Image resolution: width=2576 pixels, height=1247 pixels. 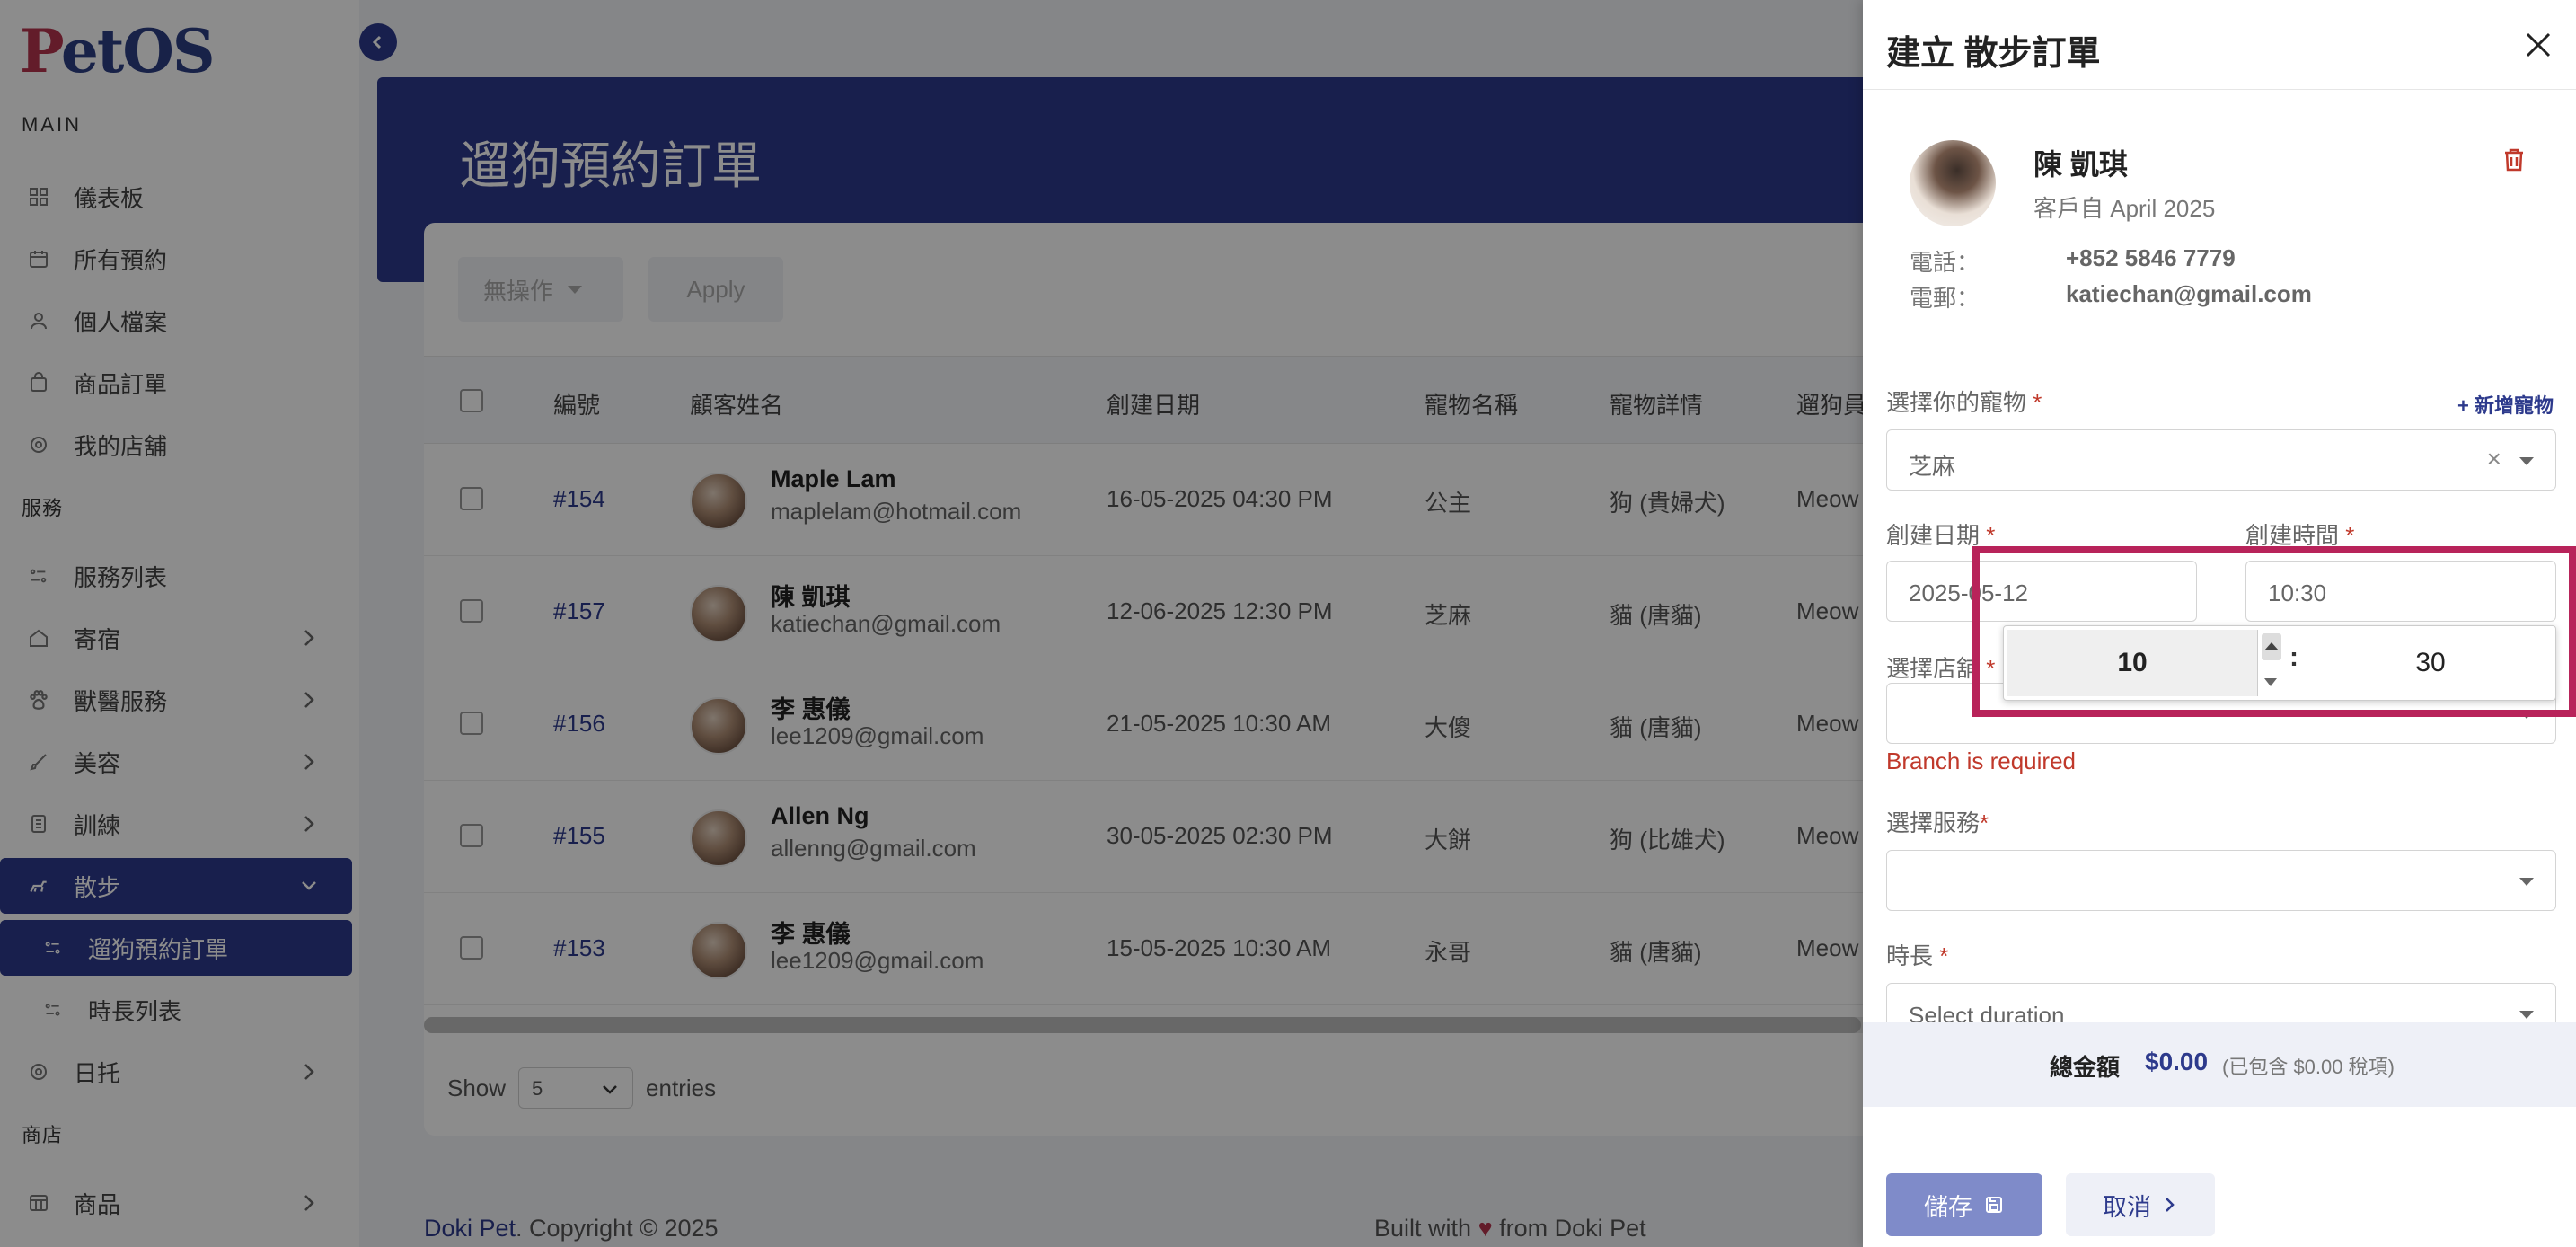 What do you see at coordinates (1946, 298) in the screenshot?
I see `email-label: 電郵：` at bounding box center [1946, 298].